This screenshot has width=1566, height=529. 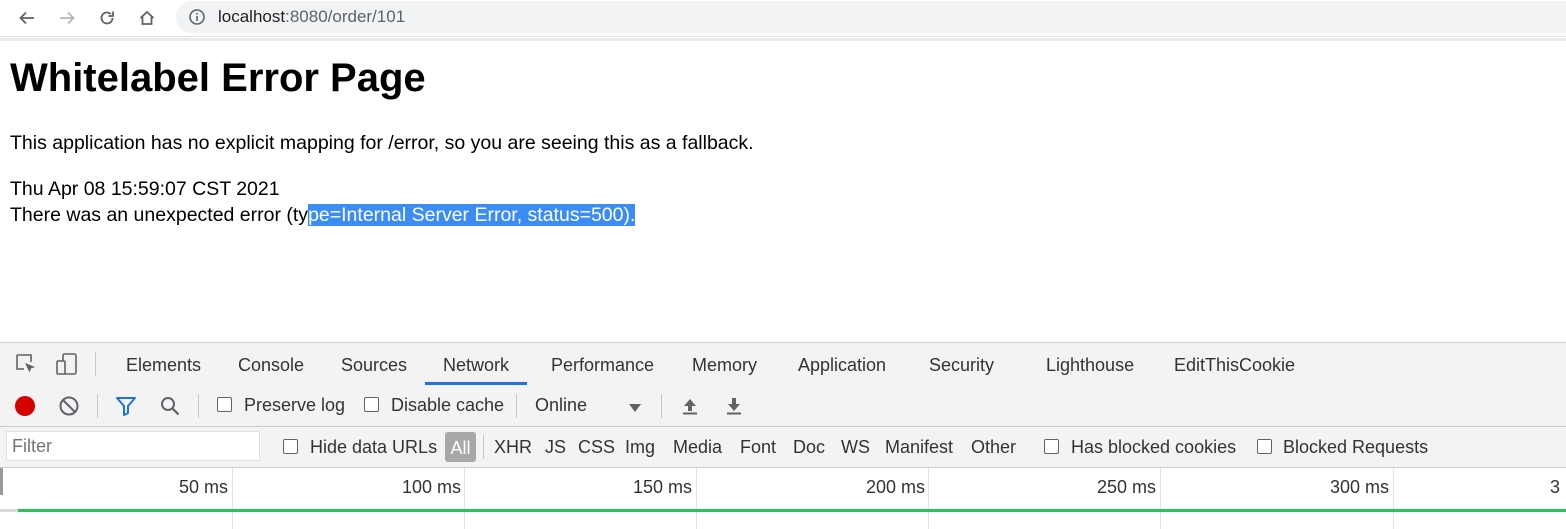 I want to click on network-toolbar: Preserve log Disable cache Online, so click(x=783, y=406).